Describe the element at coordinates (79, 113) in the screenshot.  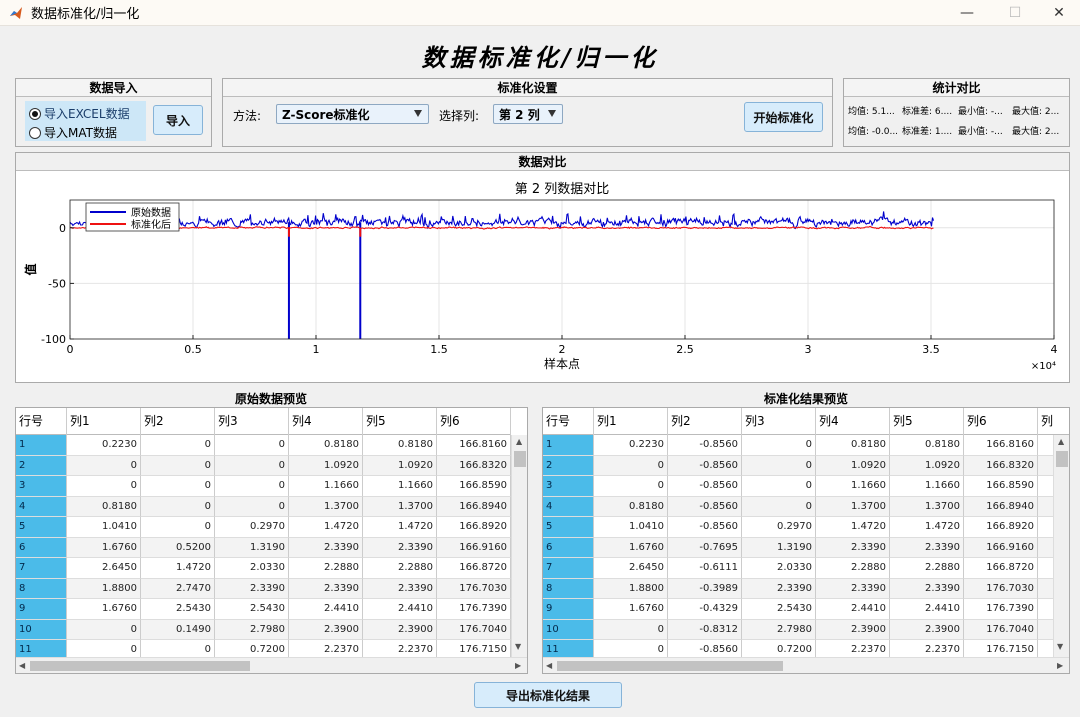
I see `radio-import-excel: 导入EXCEL数据` at that location.